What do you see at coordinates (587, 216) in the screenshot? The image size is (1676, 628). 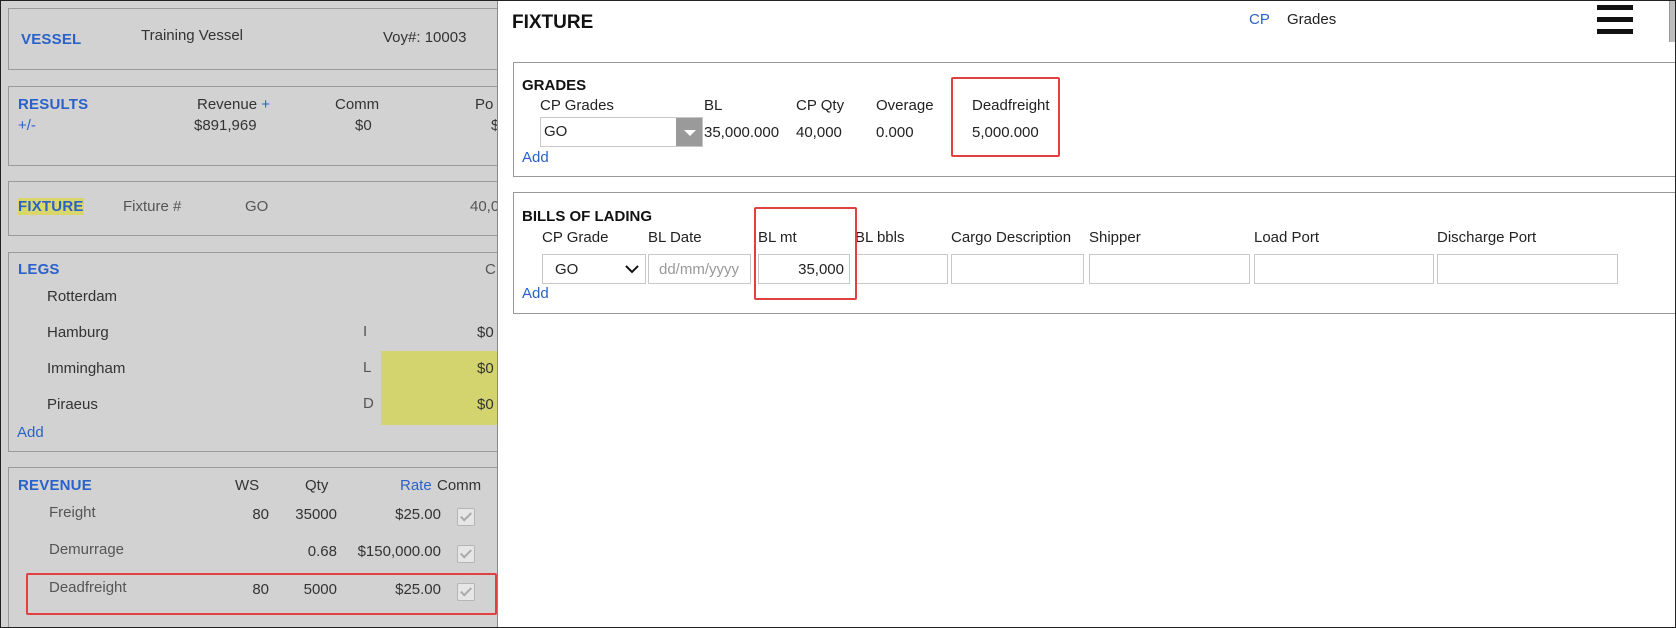 I see `bills-title: BILLS OF LADING` at bounding box center [587, 216].